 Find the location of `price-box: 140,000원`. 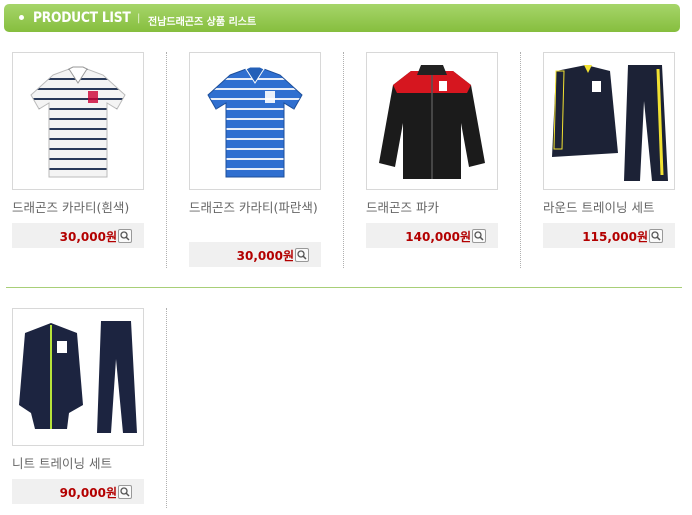

price-box: 140,000원 is located at coordinates (432, 235).